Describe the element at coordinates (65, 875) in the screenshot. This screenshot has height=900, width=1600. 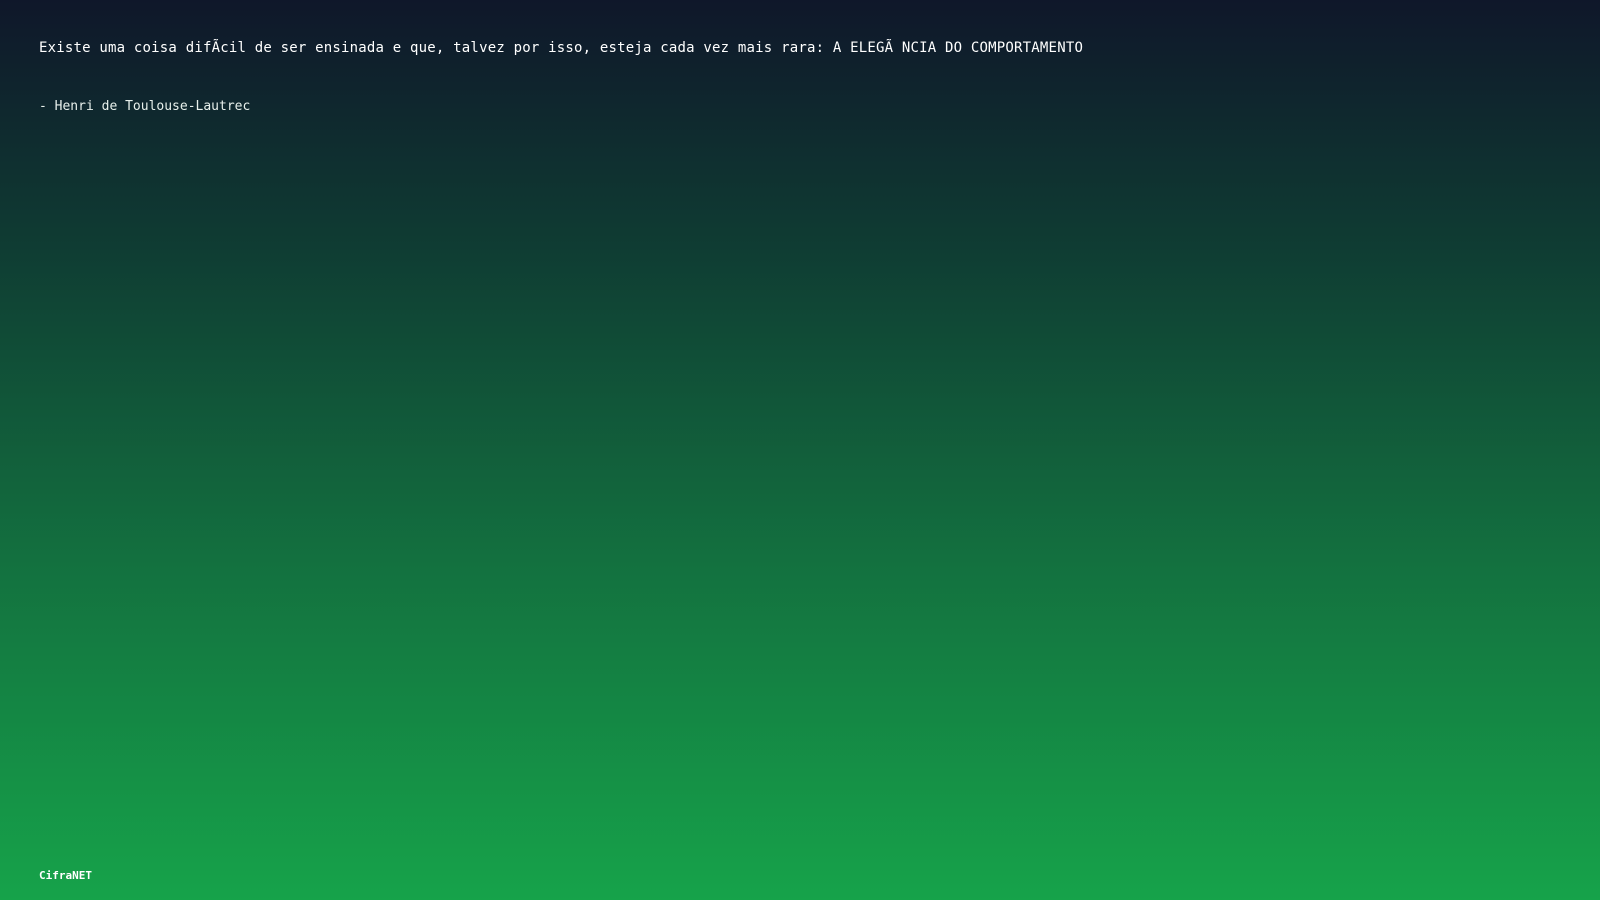
I see `brand-label: CifraNET` at that location.